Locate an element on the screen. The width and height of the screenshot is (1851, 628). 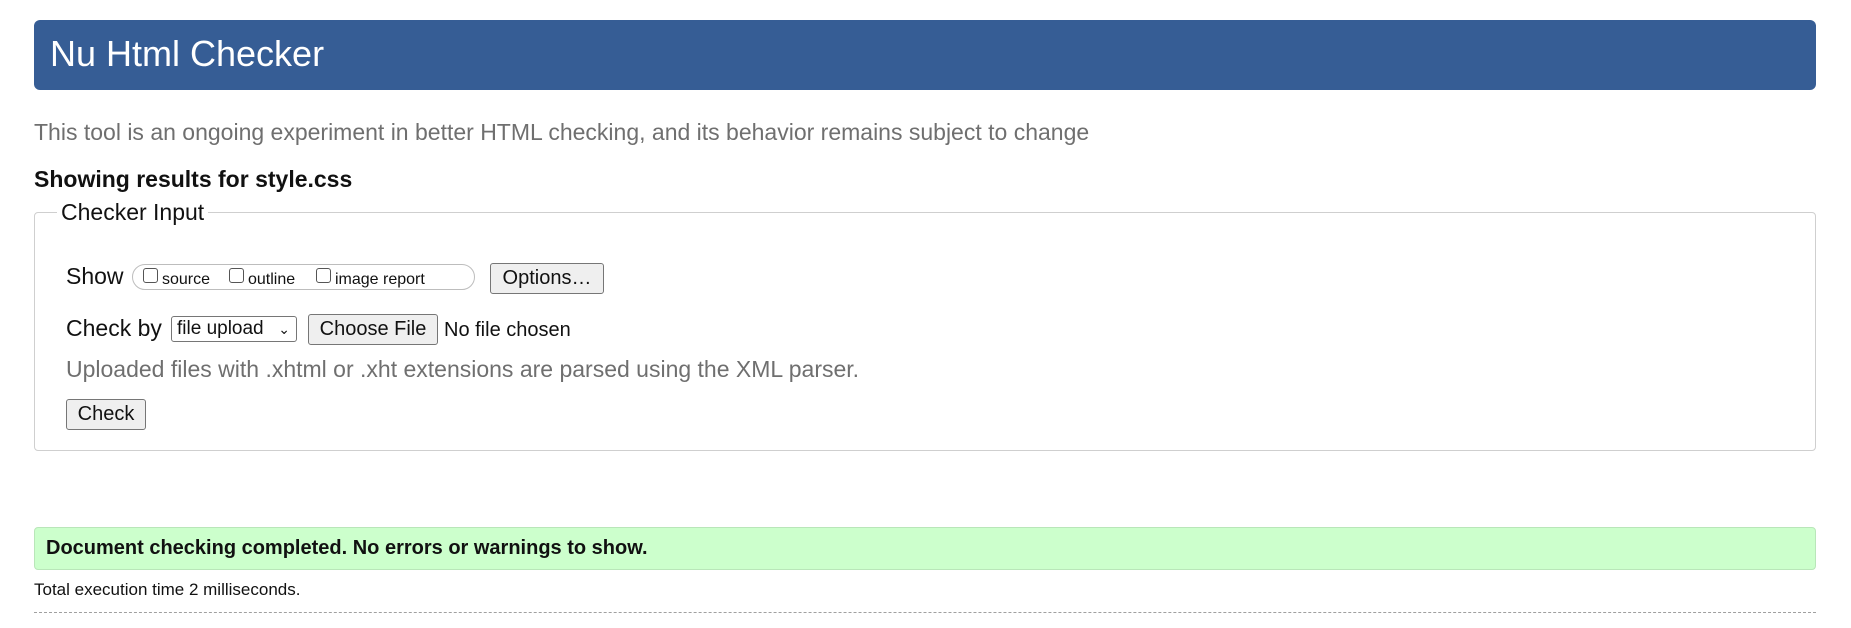
source-checkbox-label: source is located at coordinates (186, 280).